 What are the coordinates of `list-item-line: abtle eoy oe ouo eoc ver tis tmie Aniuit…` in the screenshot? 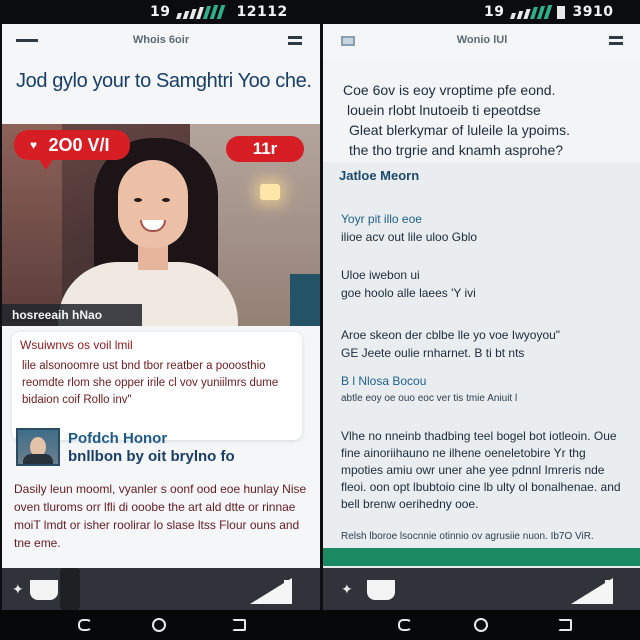 It's located at (429, 398).